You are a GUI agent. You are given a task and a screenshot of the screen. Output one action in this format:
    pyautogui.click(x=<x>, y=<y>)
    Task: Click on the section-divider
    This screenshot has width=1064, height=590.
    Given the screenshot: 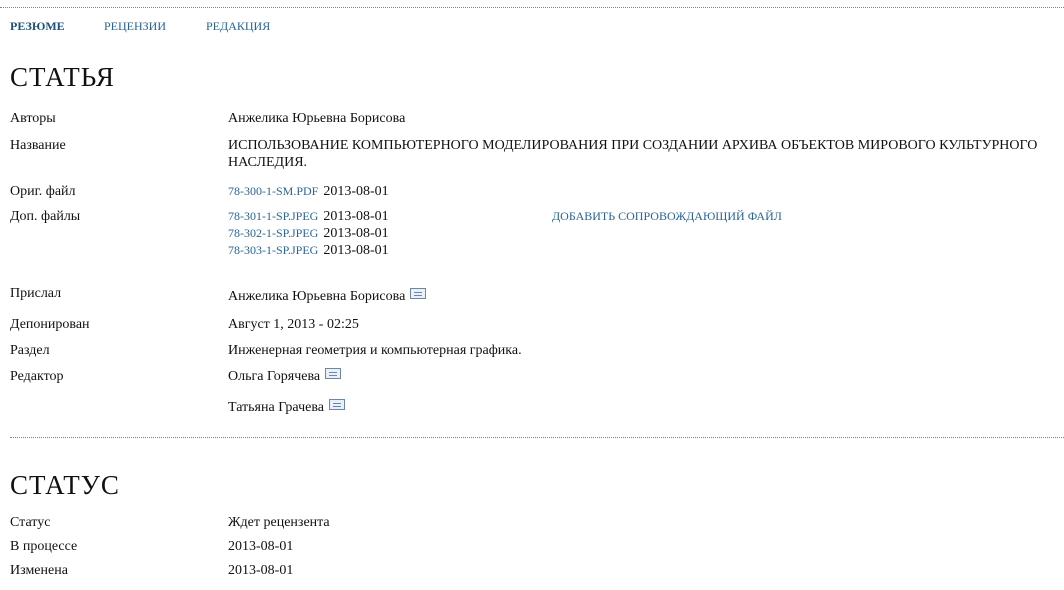 What is the action you would take?
    pyautogui.click(x=537, y=437)
    